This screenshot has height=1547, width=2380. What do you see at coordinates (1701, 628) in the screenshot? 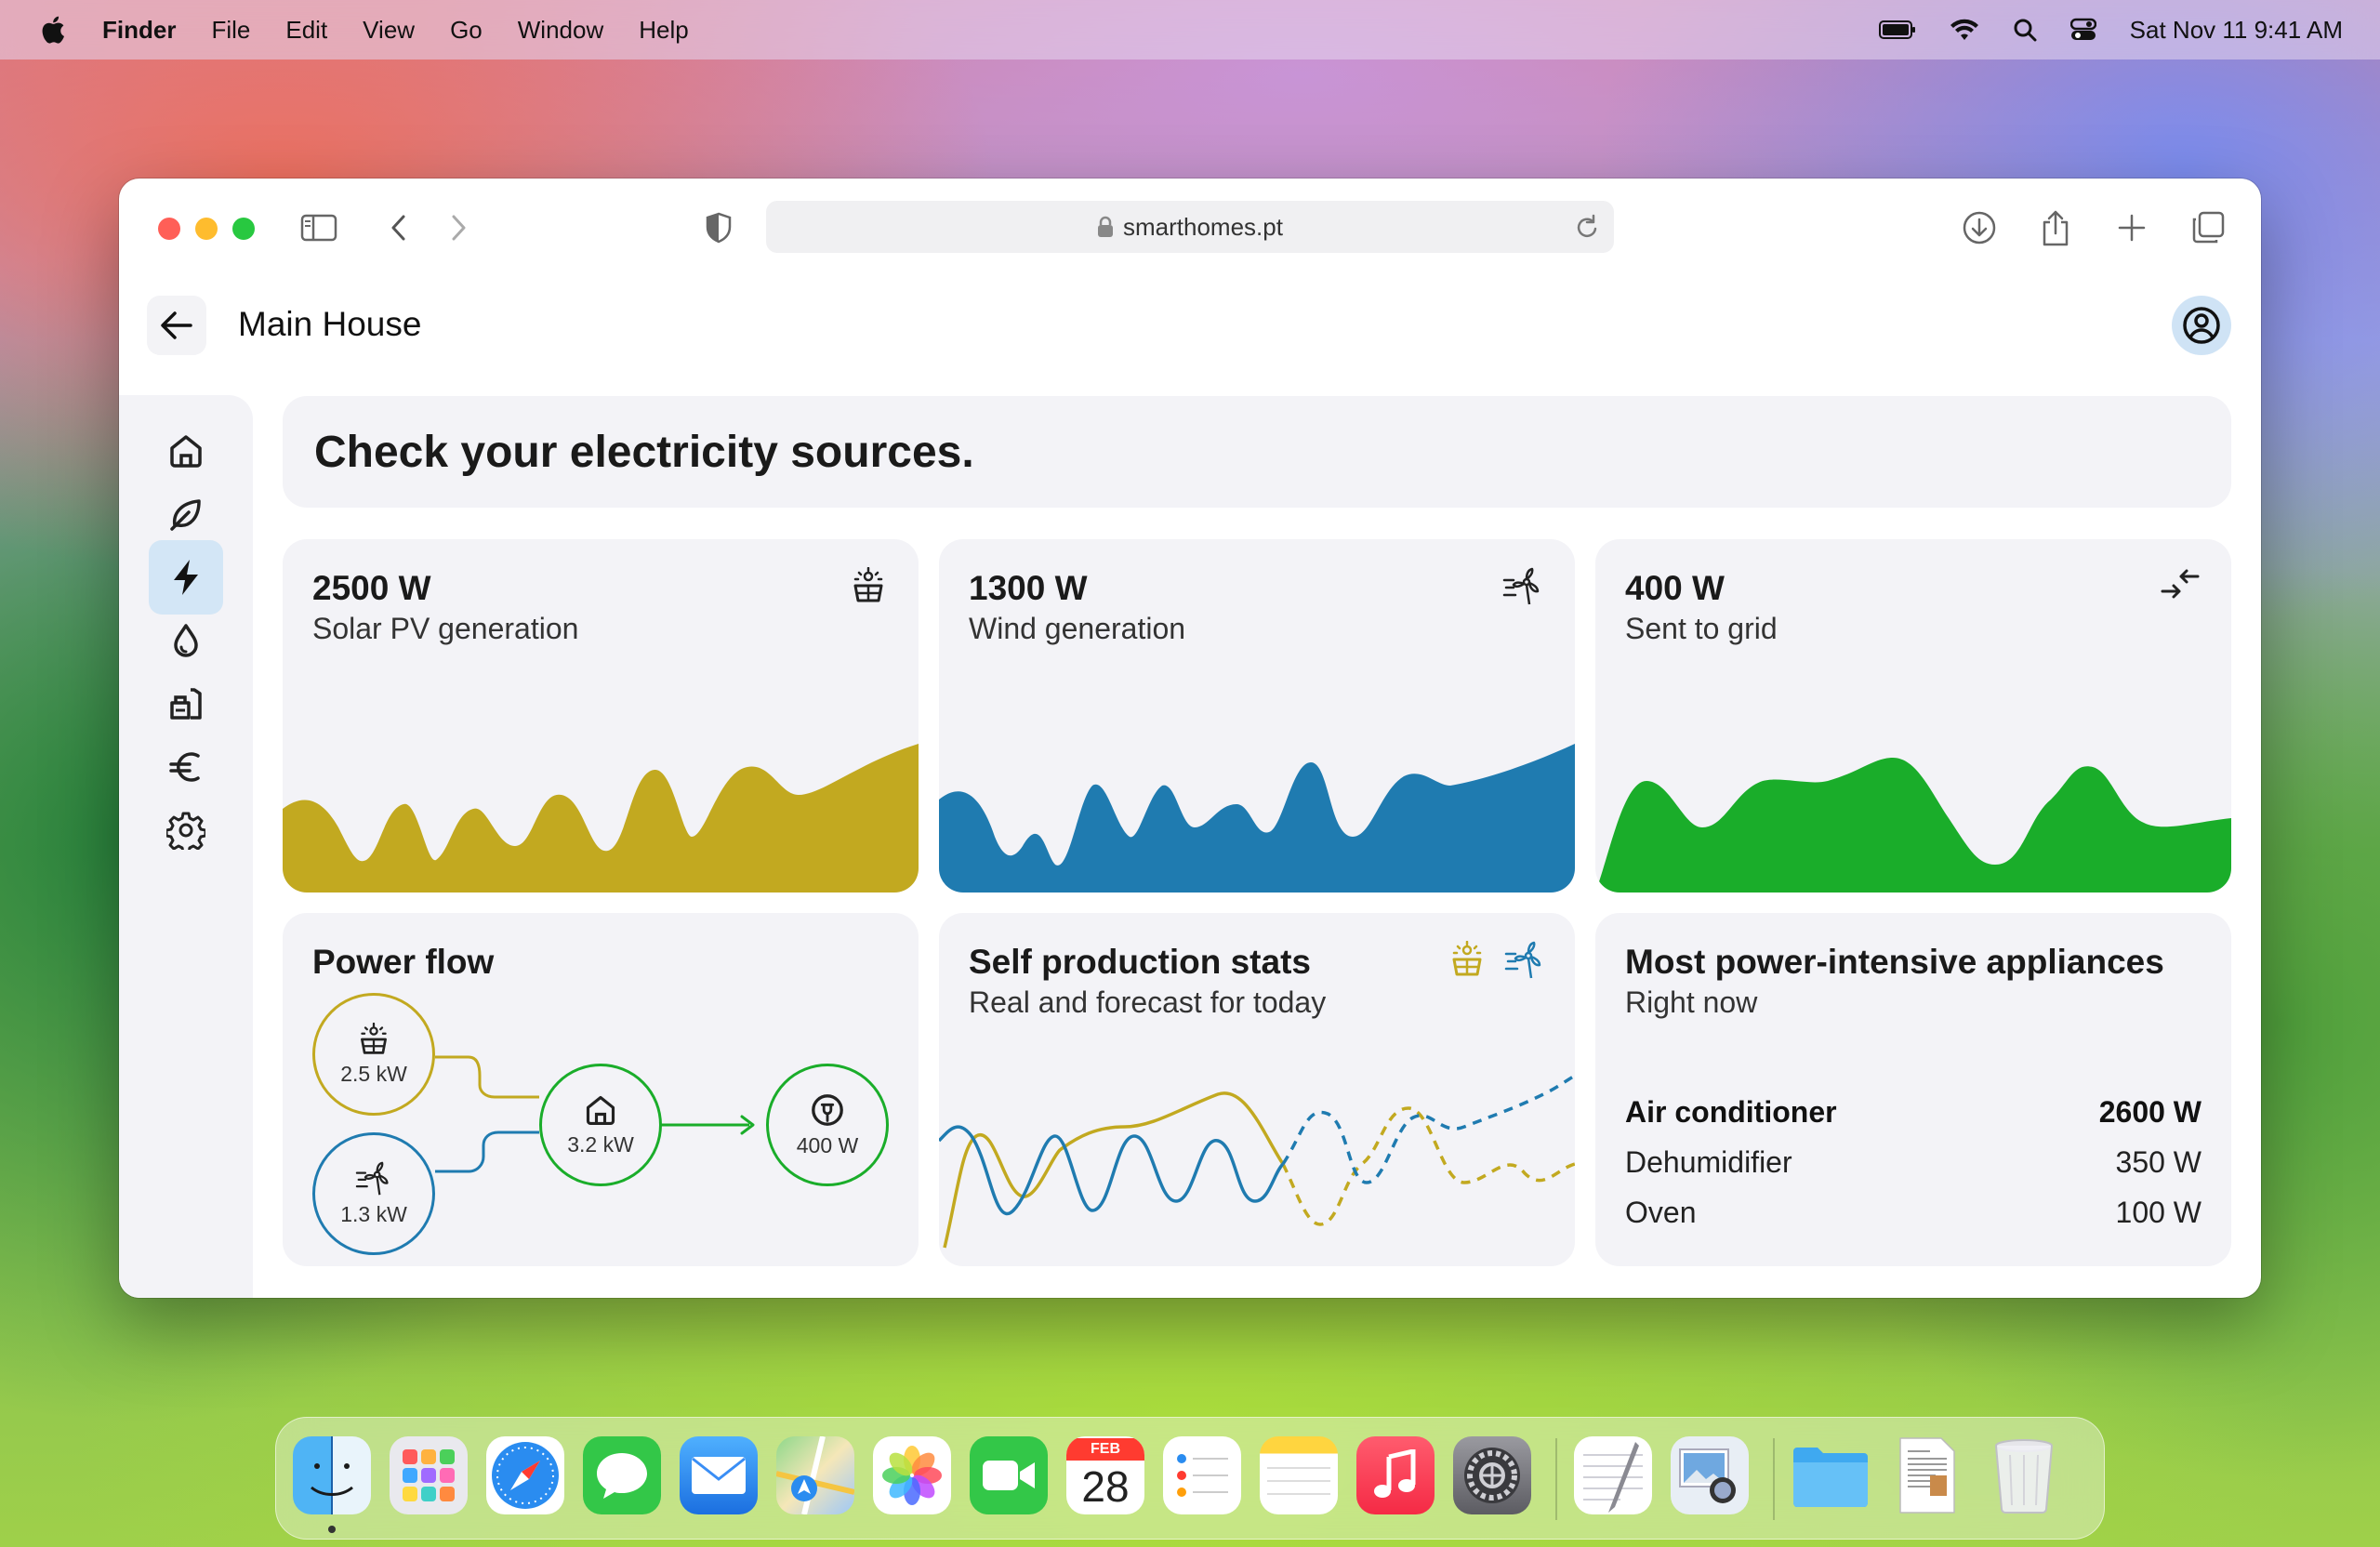
I see `grid-label: Sent to grid` at bounding box center [1701, 628].